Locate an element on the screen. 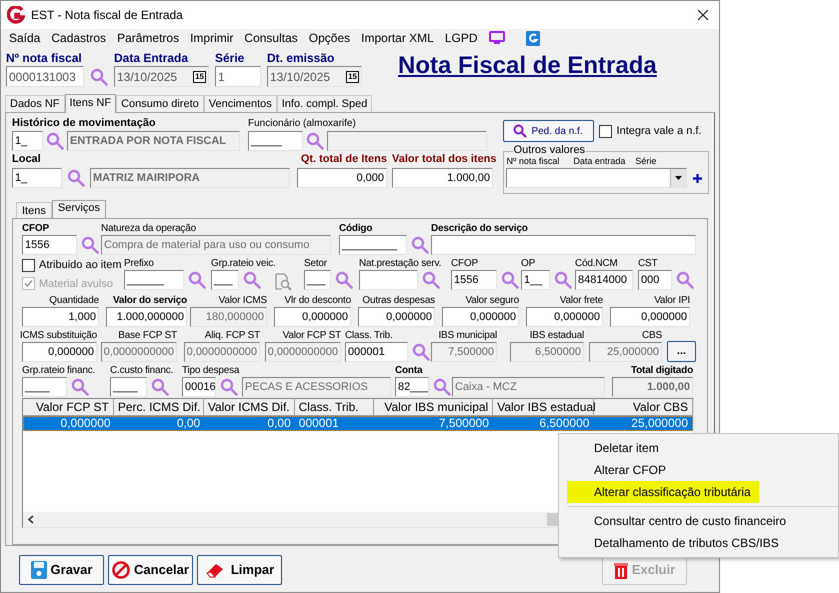 This screenshot has height=593, width=839. tab: Vencimentos is located at coordinates (240, 103).